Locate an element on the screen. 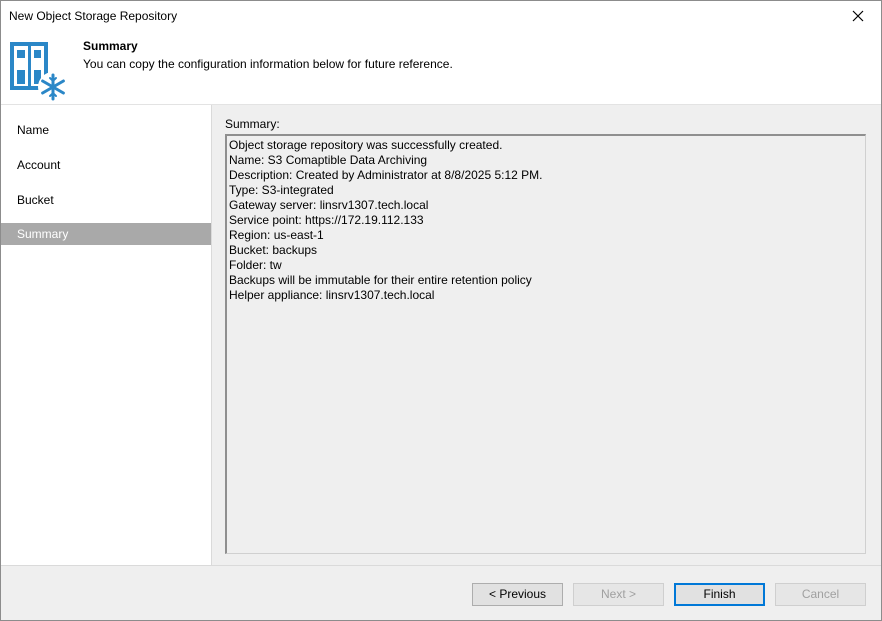 The width and height of the screenshot is (882, 621). summary-line: Helper appliance: linsrv1307.tech.local is located at coordinates (332, 295).